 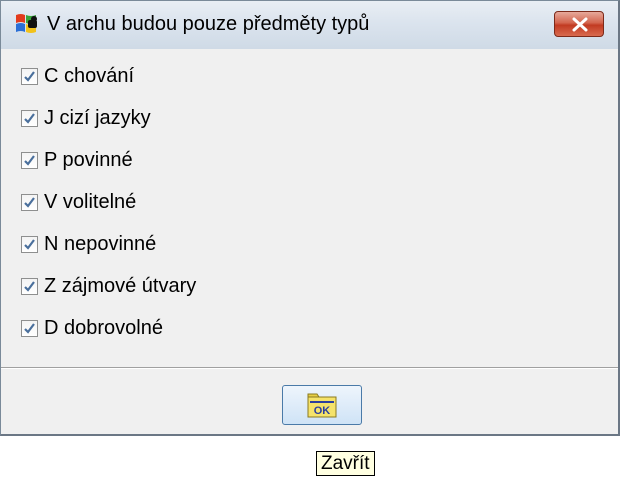 What do you see at coordinates (90, 201) in the screenshot?
I see `option-label: V volitelné` at bounding box center [90, 201].